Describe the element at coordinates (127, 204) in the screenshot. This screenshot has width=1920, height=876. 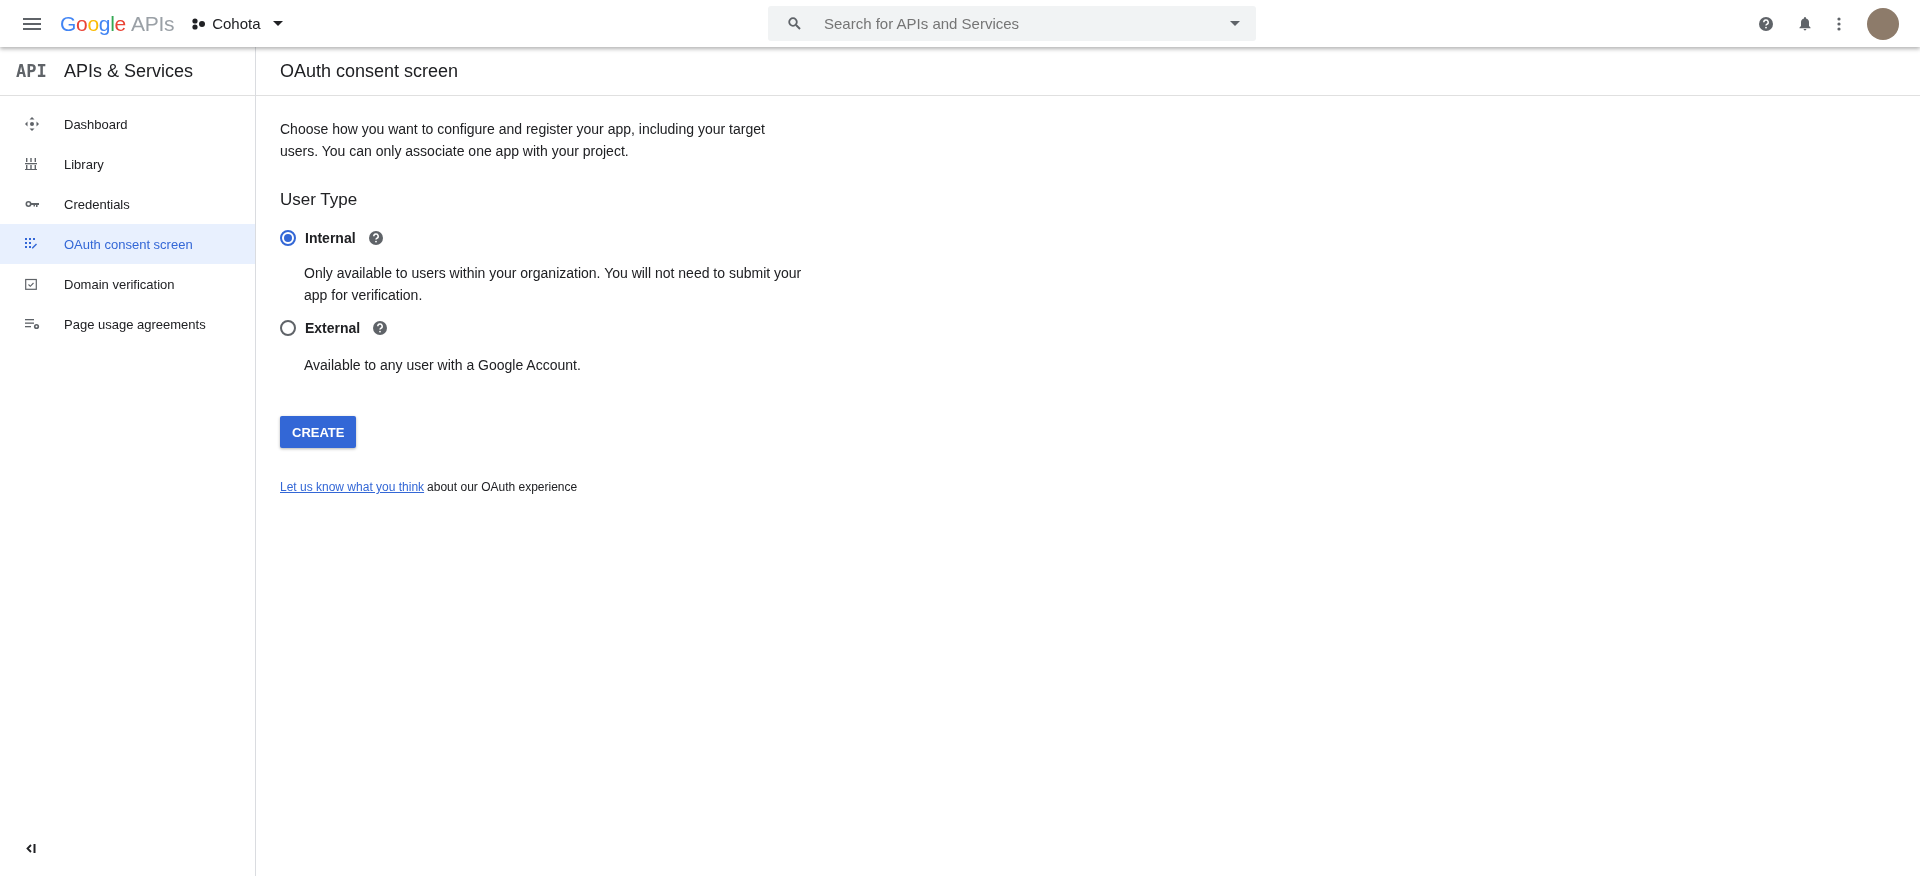
I see `sidebar-item: Credentials` at that location.